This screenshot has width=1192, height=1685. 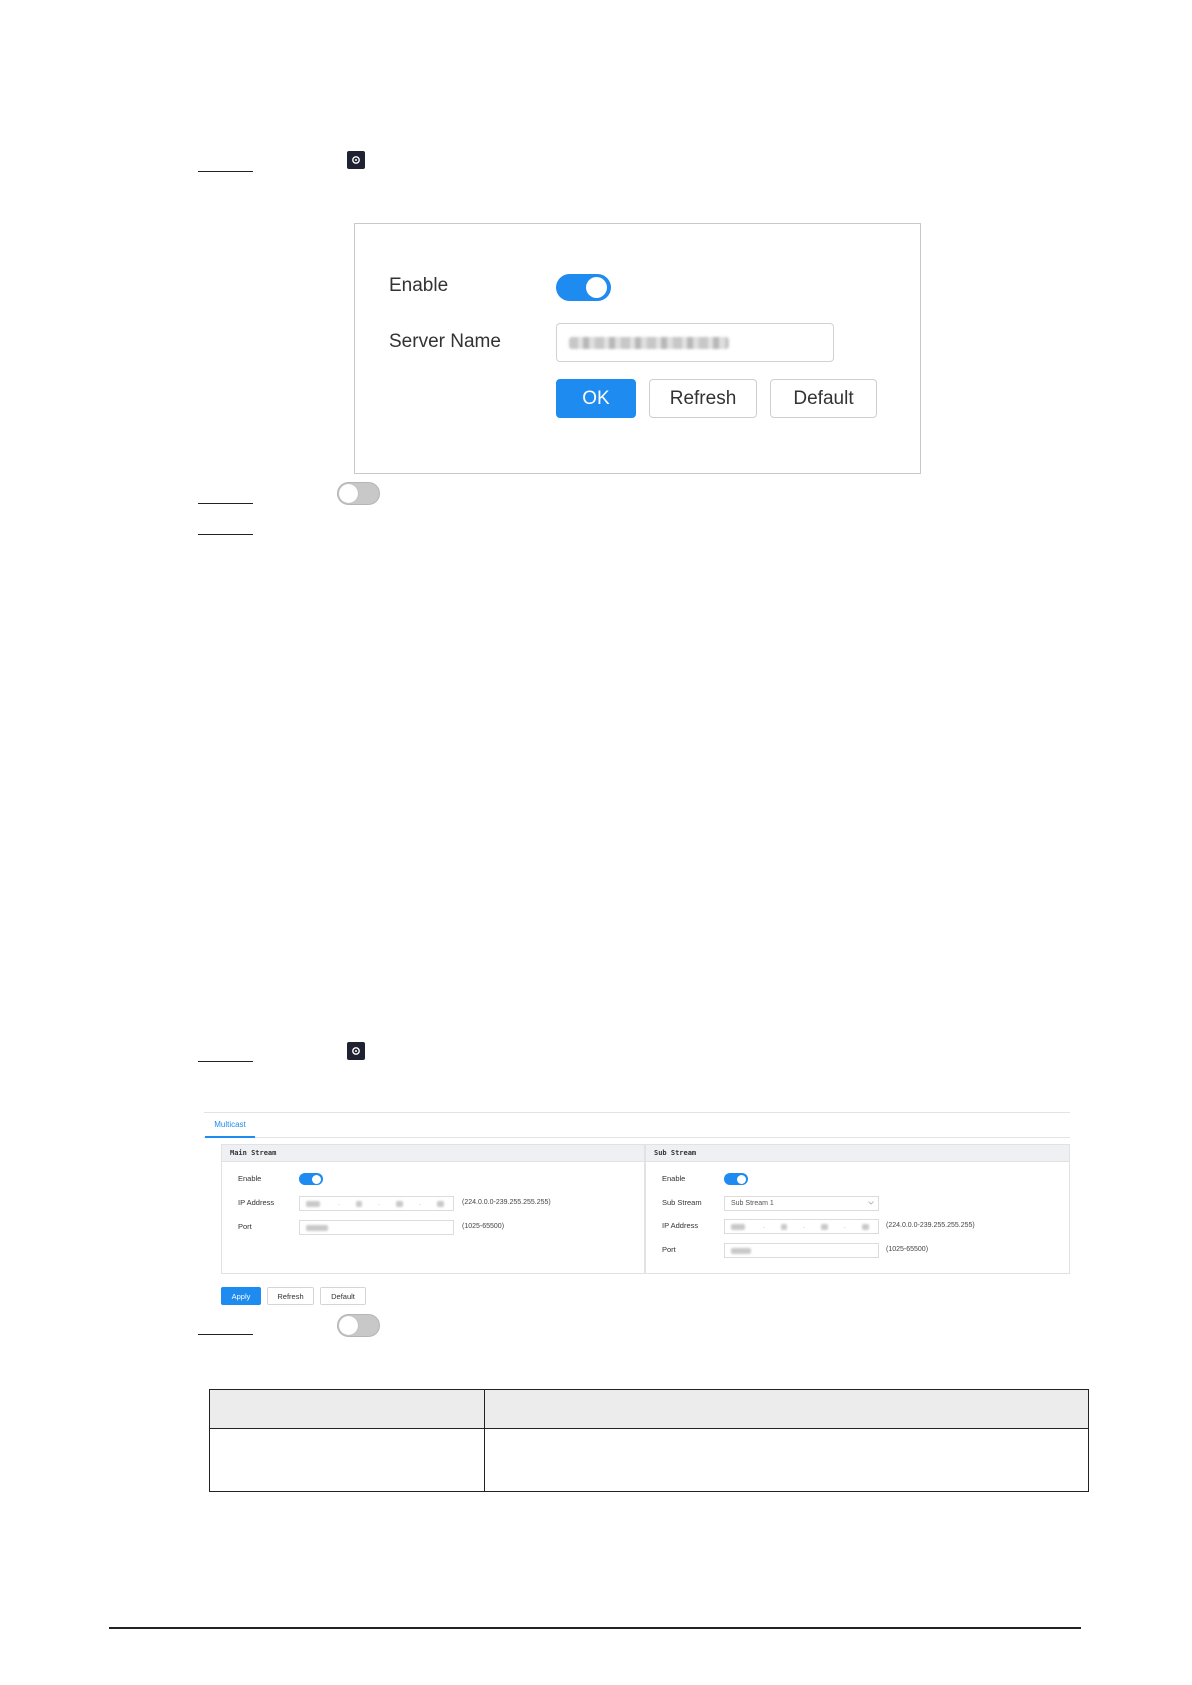 What do you see at coordinates (674, 1178) in the screenshot?
I see `sub-enable-label: Enable` at bounding box center [674, 1178].